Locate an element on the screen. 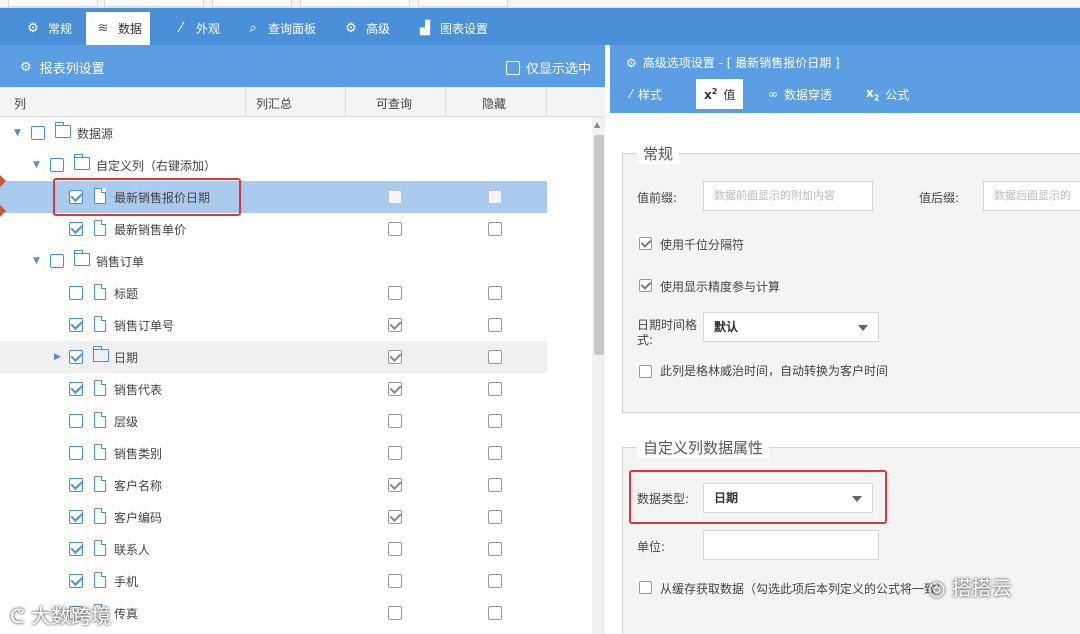  tab-formula: x2 公式 is located at coordinates (887, 94).